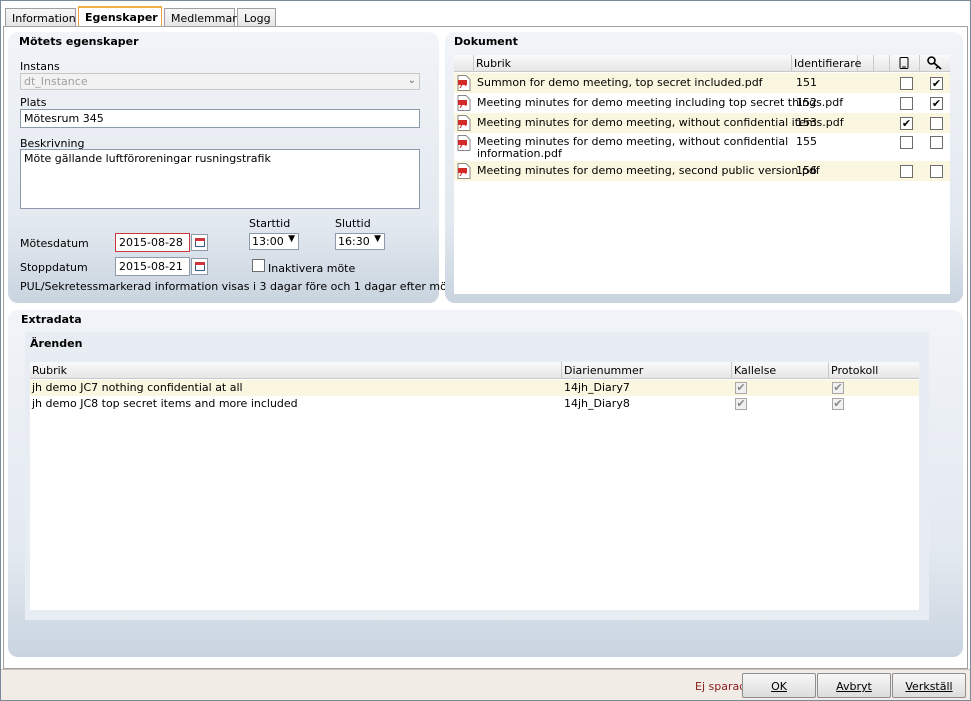  I want to click on cases-title: Ärenden, so click(56, 343).